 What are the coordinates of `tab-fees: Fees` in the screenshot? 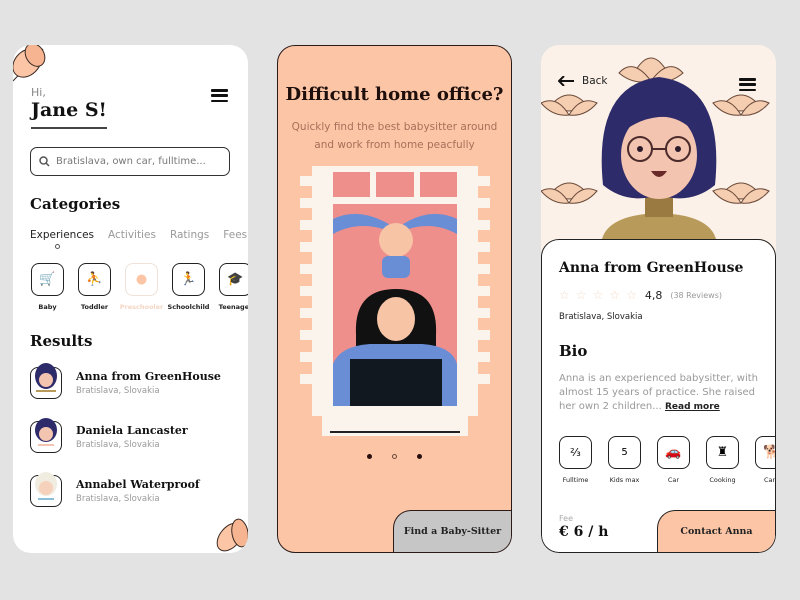 It's located at (235, 235).